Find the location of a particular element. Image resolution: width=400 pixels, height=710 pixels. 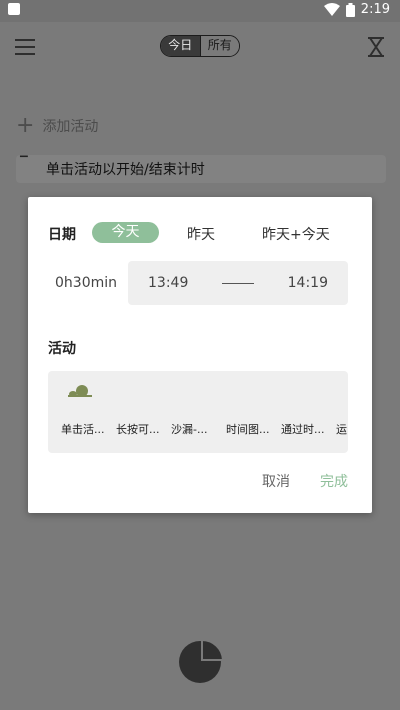

date-option-yesterday: 昨天 is located at coordinates (201, 234).